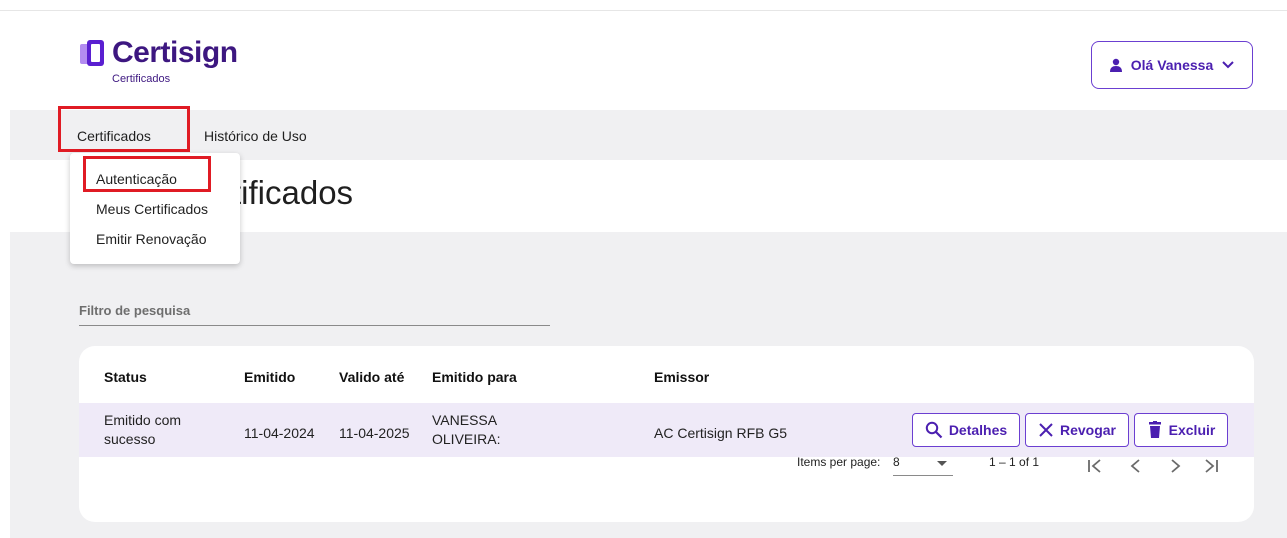 This screenshot has width=1287, height=538. I want to click on nav-item-historico-de-uso: Histórico de Uso, so click(255, 136).